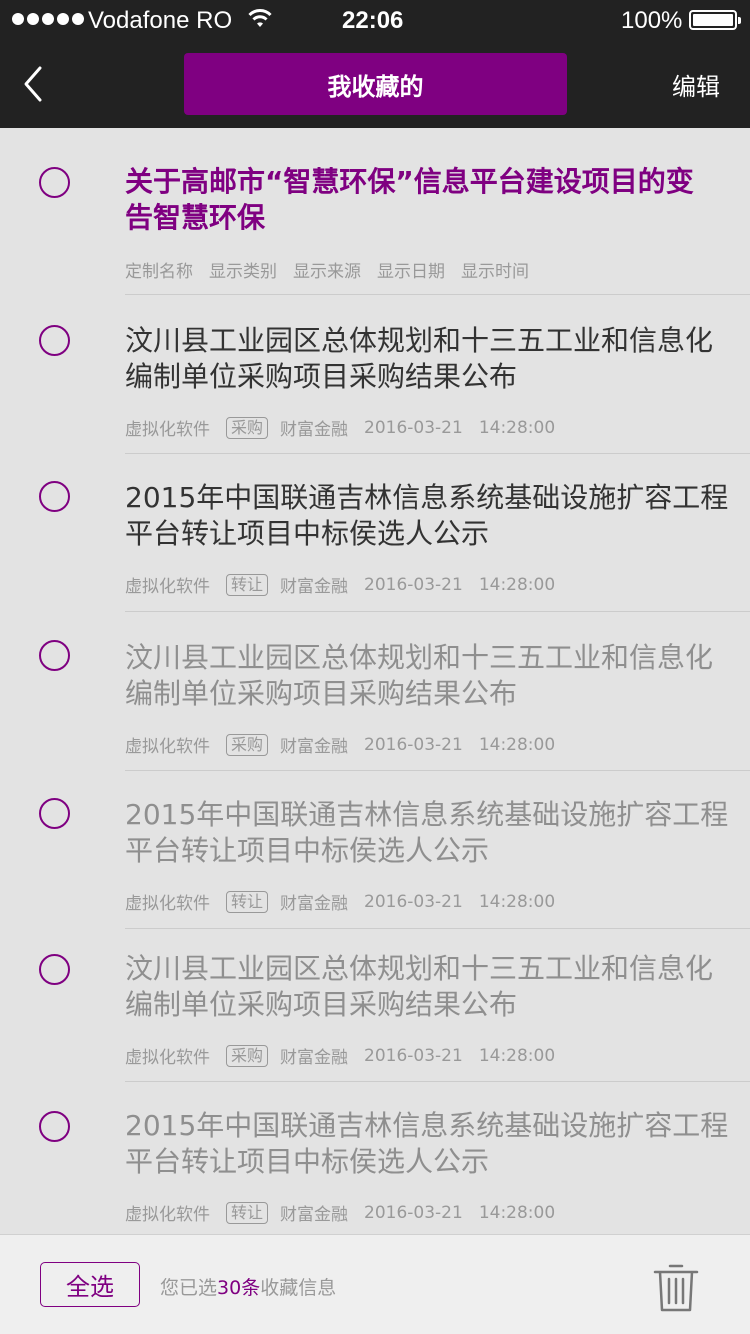 This screenshot has width=750, height=1334. What do you see at coordinates (298, 1288) in the screenshot?
I see `selected-info-suffix: 收藏信息` at bounding box center [298, 1288].